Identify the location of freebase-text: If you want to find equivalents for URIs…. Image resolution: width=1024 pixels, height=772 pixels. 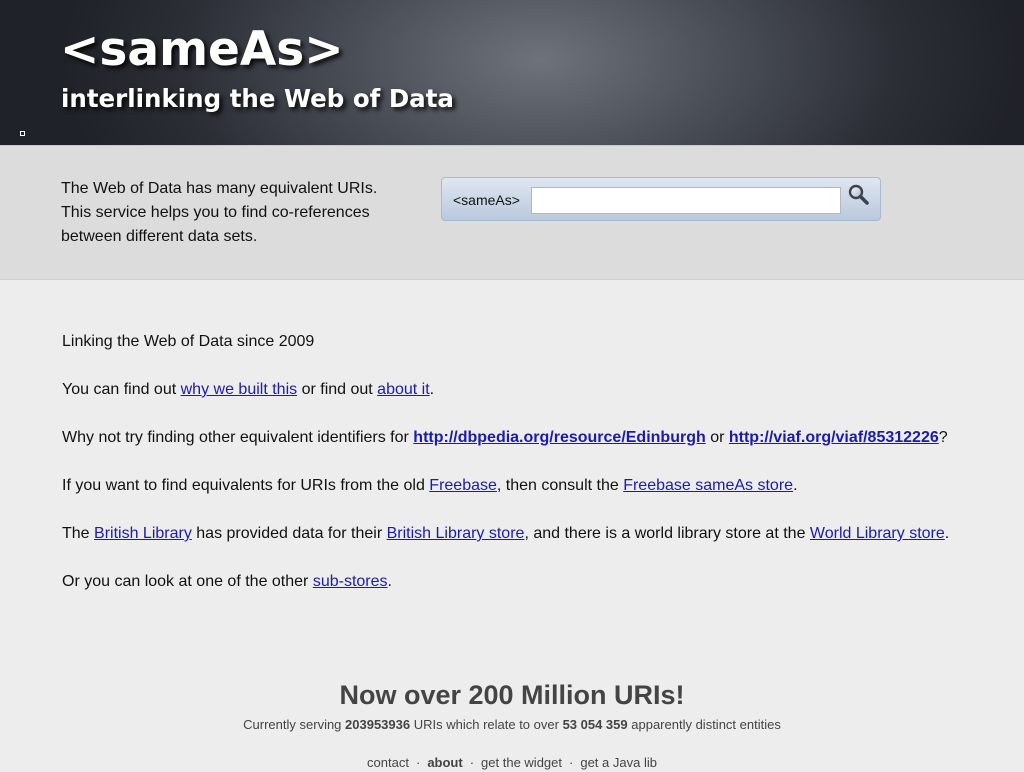
(430, 485).